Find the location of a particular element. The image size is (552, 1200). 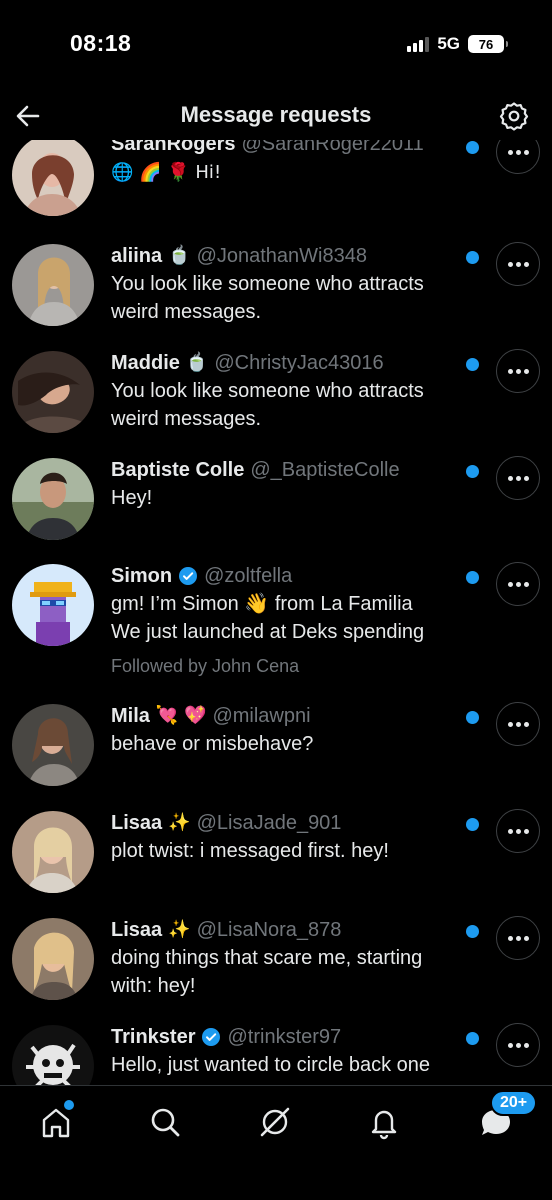

messages-badge: 20+ is located at coordinates (514, 1103).